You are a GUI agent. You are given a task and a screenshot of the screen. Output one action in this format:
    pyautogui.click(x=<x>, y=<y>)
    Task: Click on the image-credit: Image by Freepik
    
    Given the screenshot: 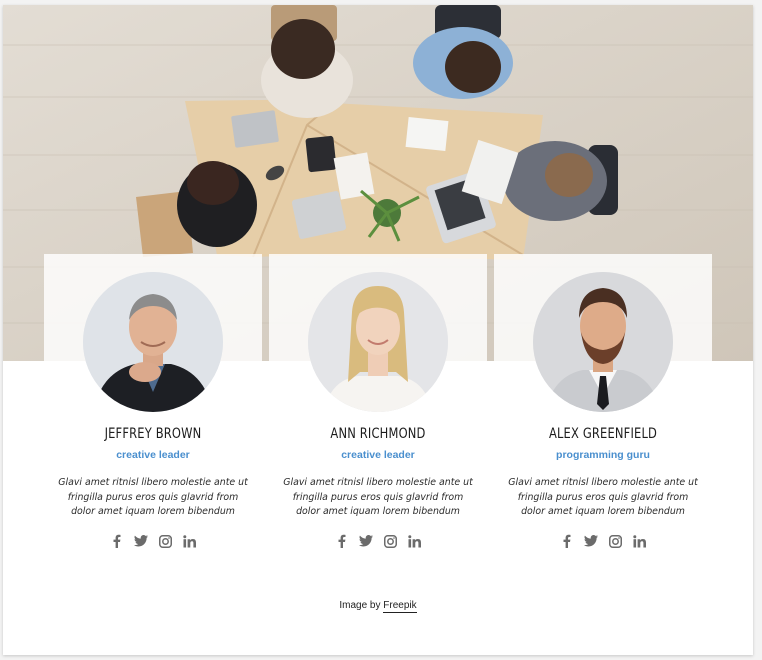 What is the action you would take?
    pyautogui.click(x=378, y=606)
    